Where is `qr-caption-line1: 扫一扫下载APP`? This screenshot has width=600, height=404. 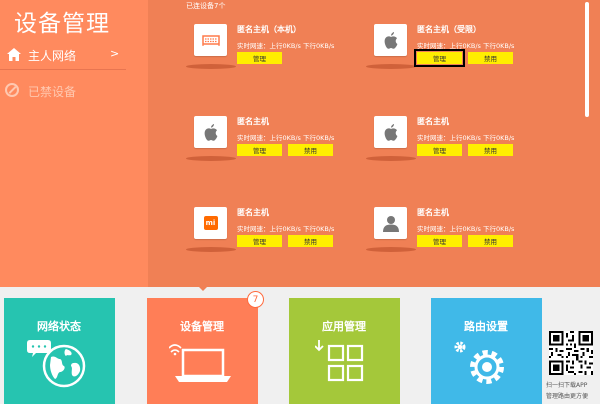 qr-caption-line1: 扫一扫下载APP is located at coordinates (567, 385).